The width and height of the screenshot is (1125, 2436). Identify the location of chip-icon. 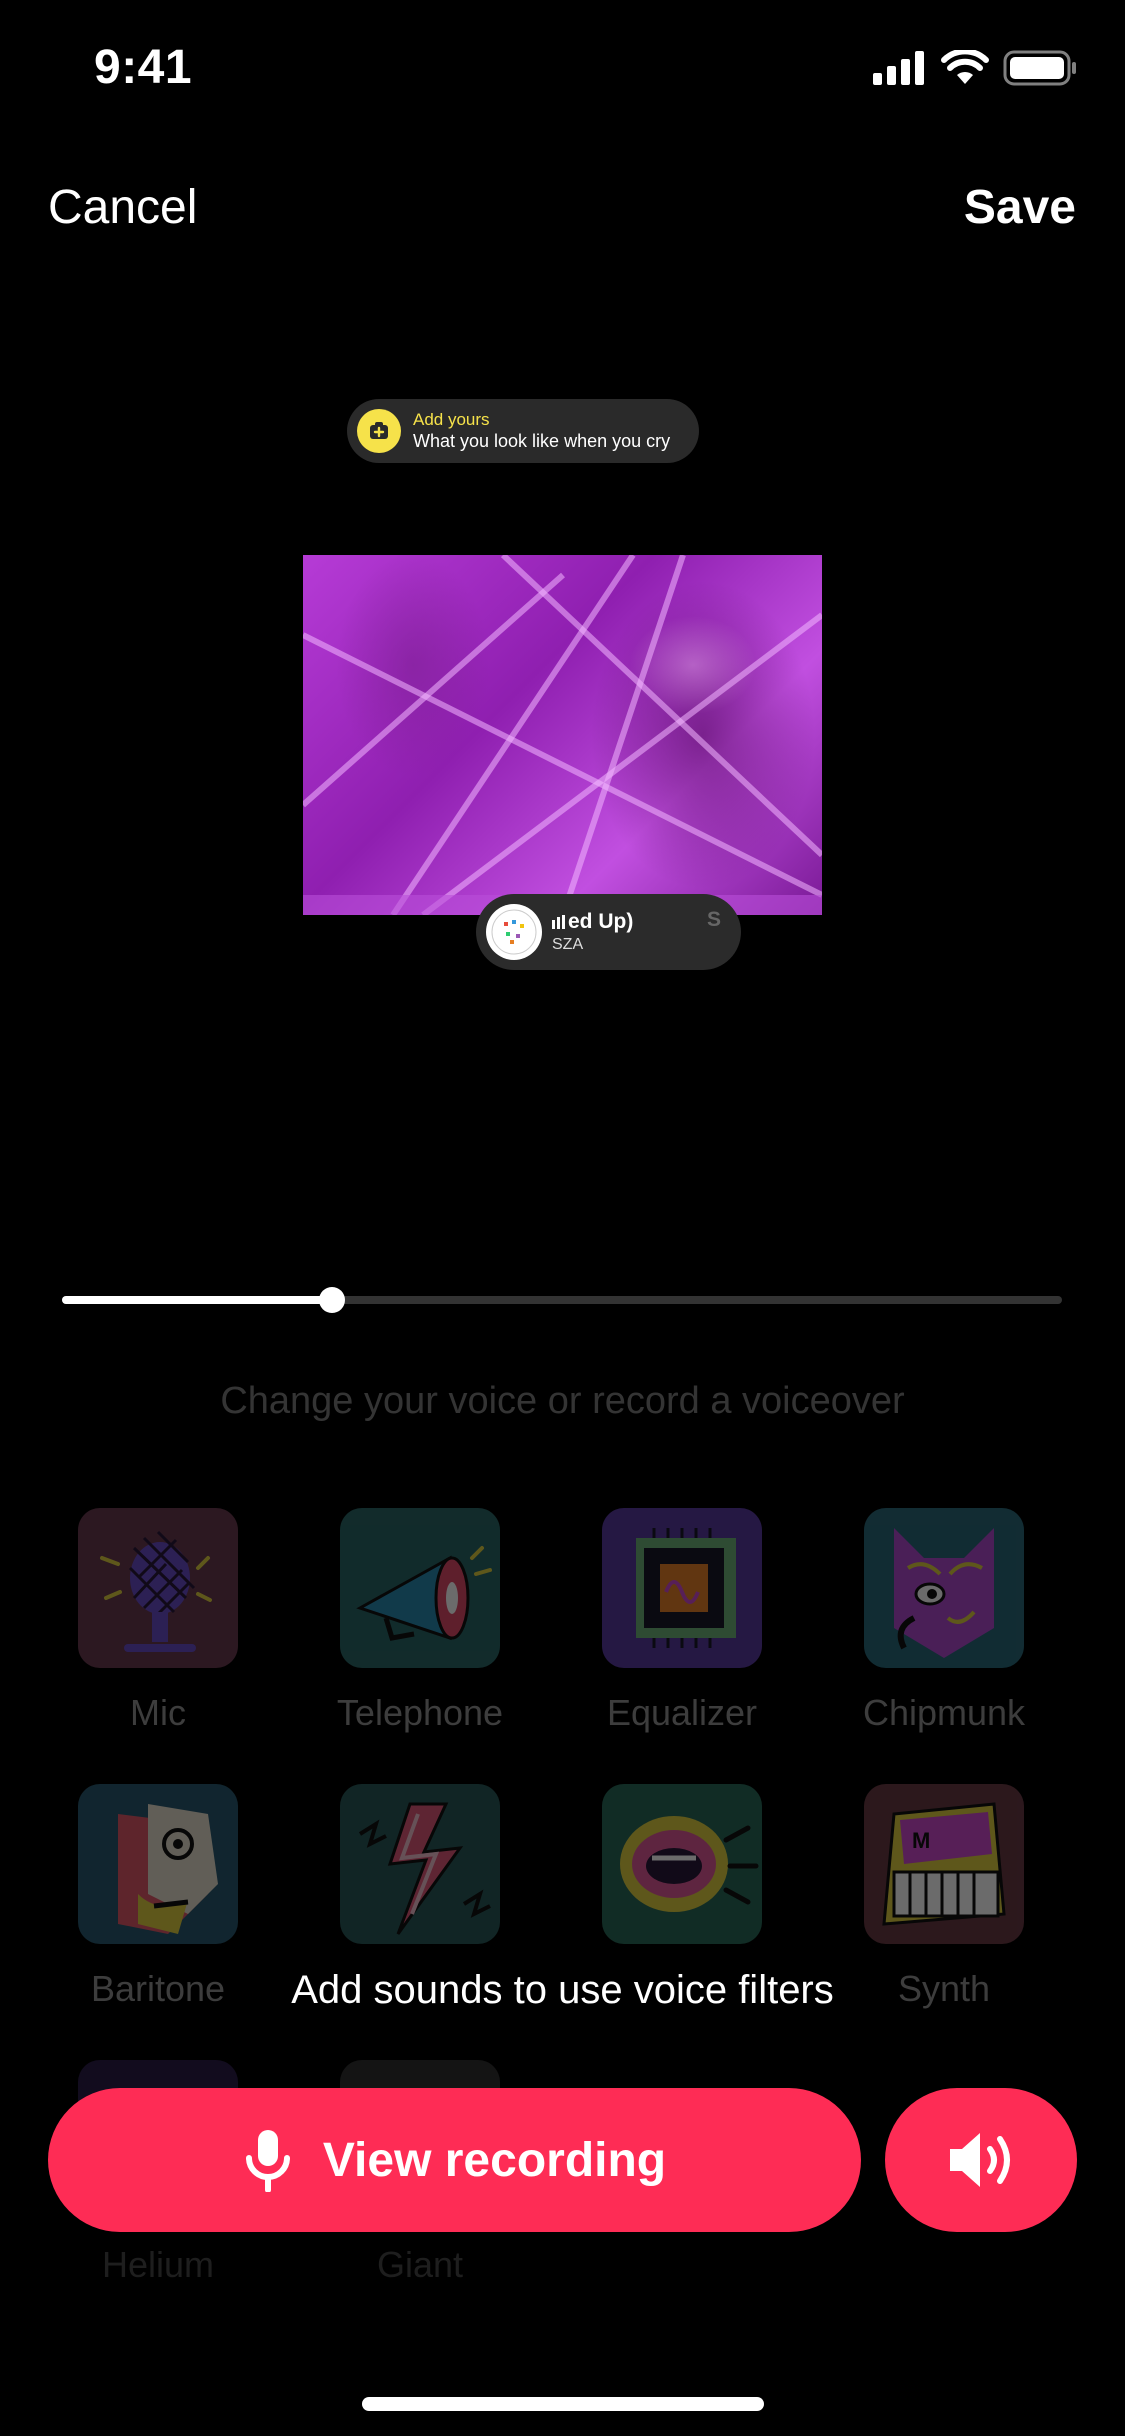
(682, 1588).